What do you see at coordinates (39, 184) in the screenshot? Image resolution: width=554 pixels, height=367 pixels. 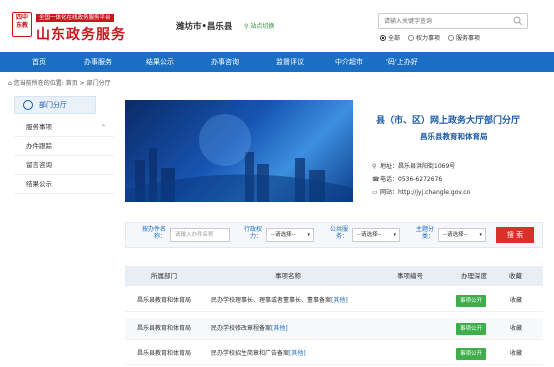 I see `sidebar-item-label: 结果公示` at bounding box center [39, 184].